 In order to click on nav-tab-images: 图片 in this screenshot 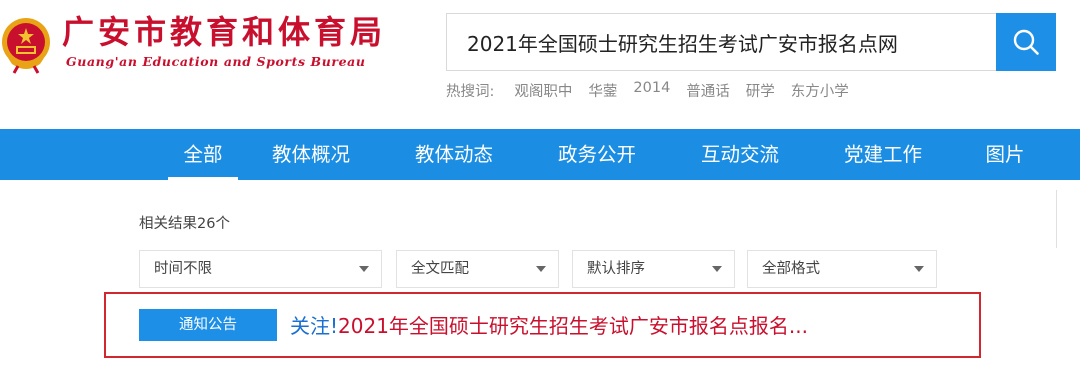, I will do `click(1005, 154)`.